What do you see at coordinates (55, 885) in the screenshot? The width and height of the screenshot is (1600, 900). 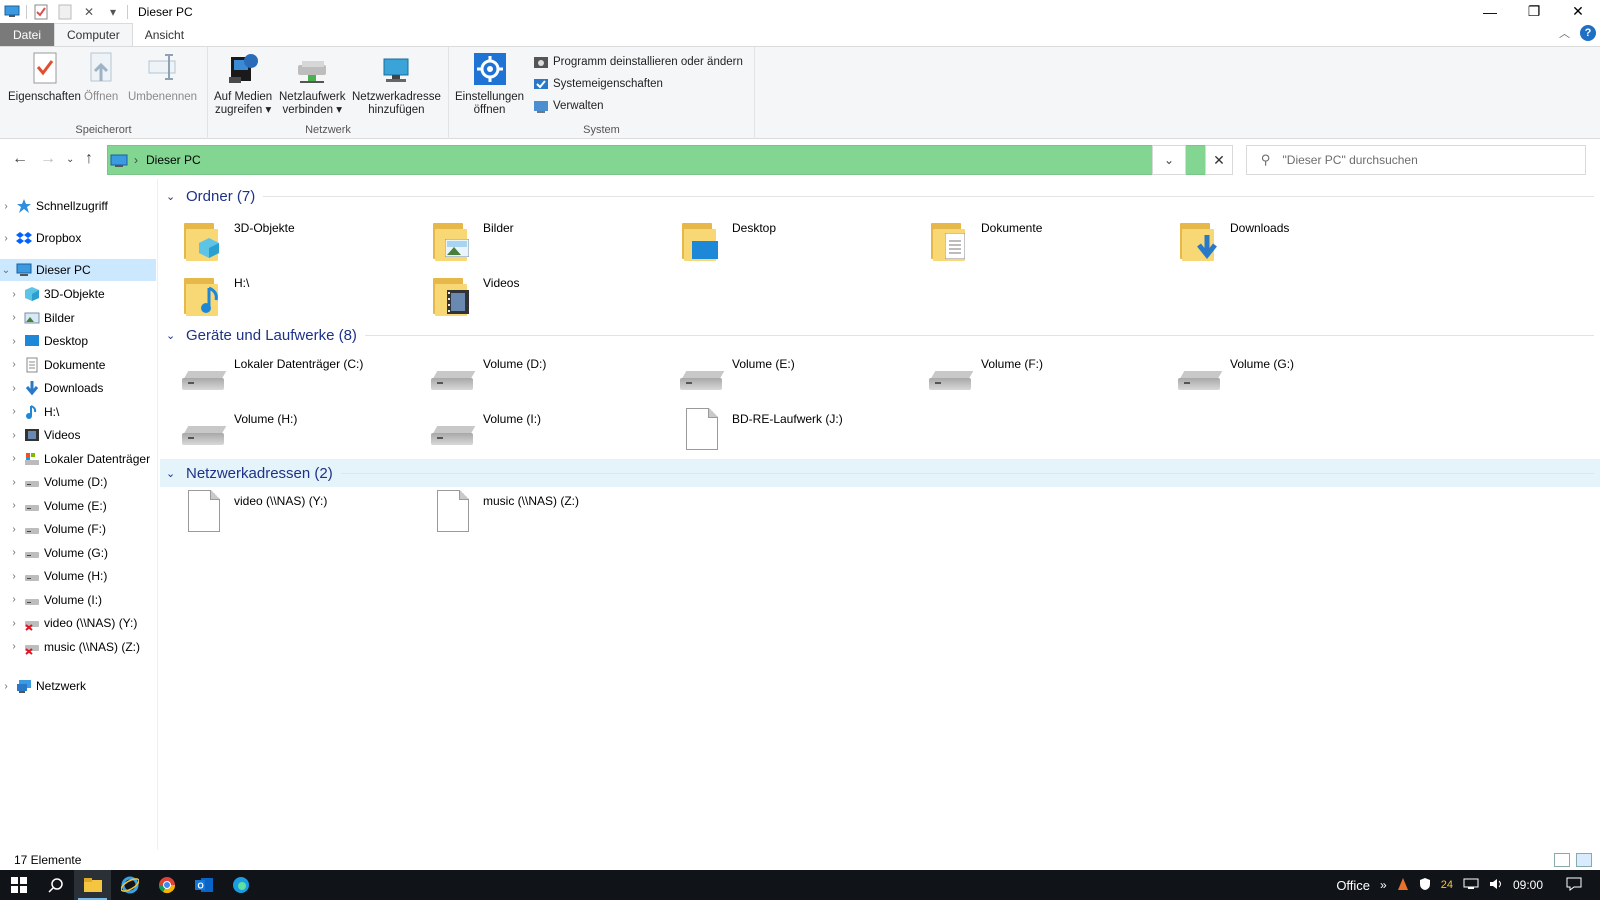 I see `search-icon` at bounding box center [55, 885].